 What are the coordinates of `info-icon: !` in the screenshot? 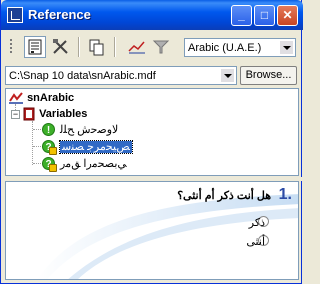 It's located at (48, 129).